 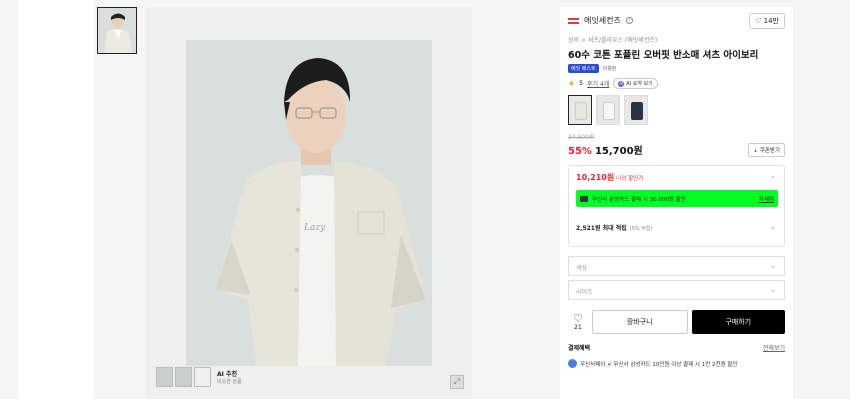 What do you see at coordinates (227, 374) in the screenshot?
I see `ai-recommend-title: AI 추천` at bounding box center [227, 374].